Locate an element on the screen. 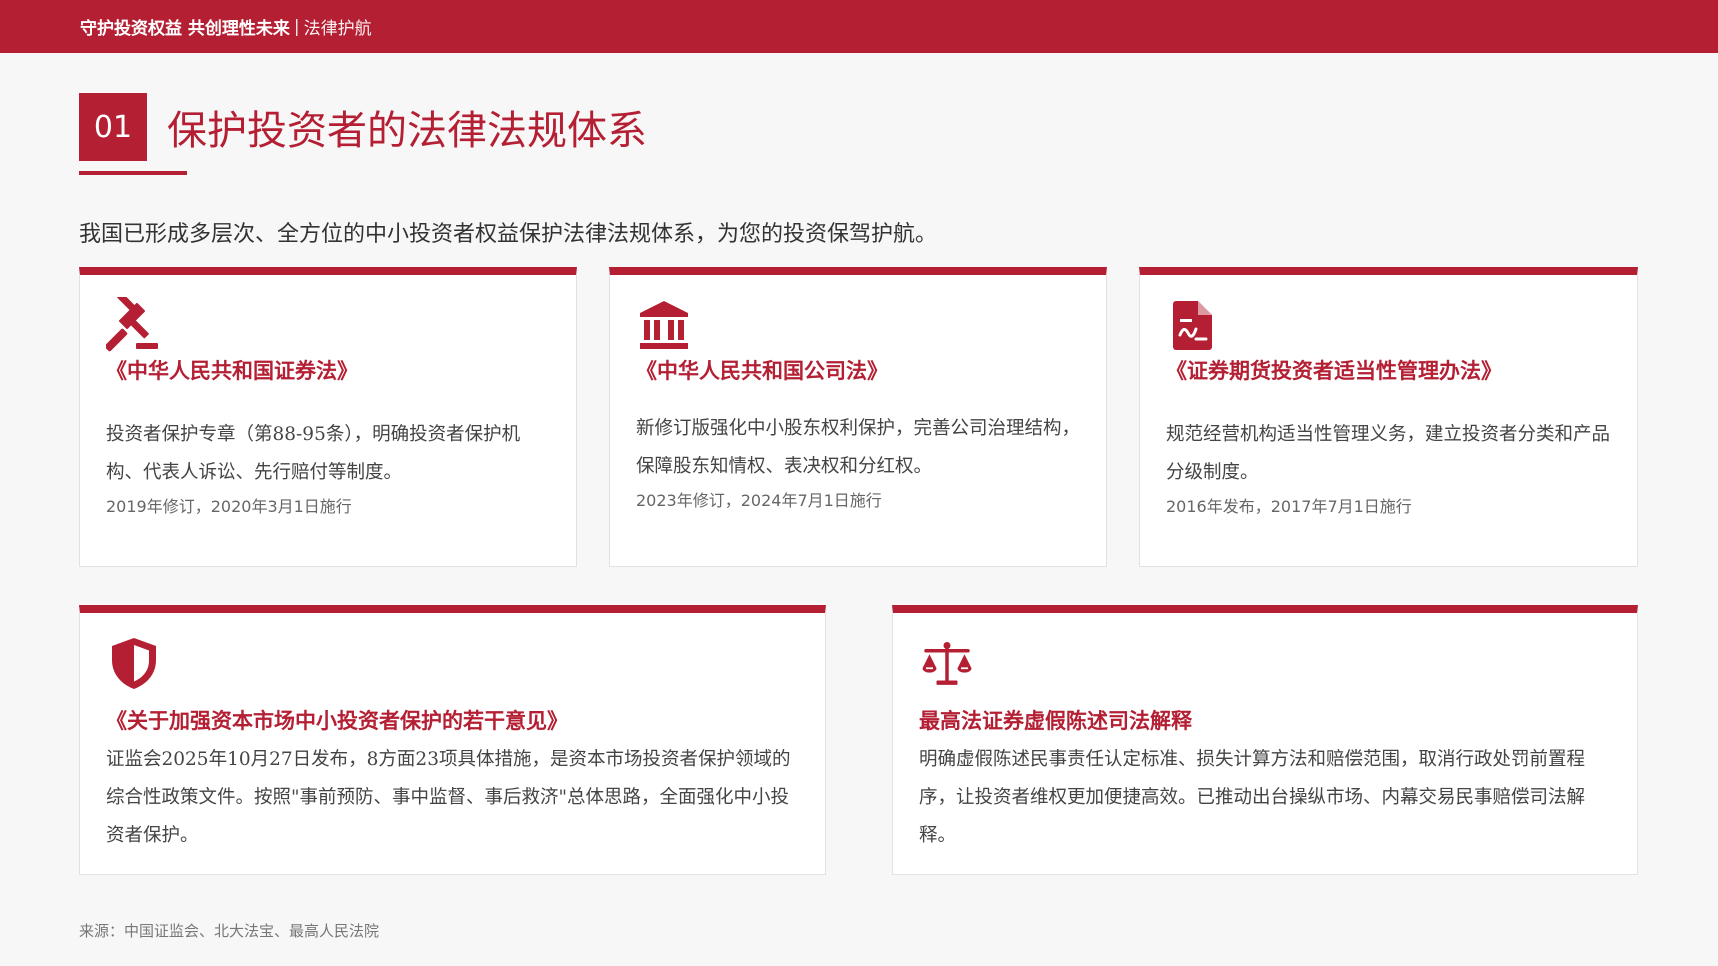  shield-icon is located at coordinates (134, 663).